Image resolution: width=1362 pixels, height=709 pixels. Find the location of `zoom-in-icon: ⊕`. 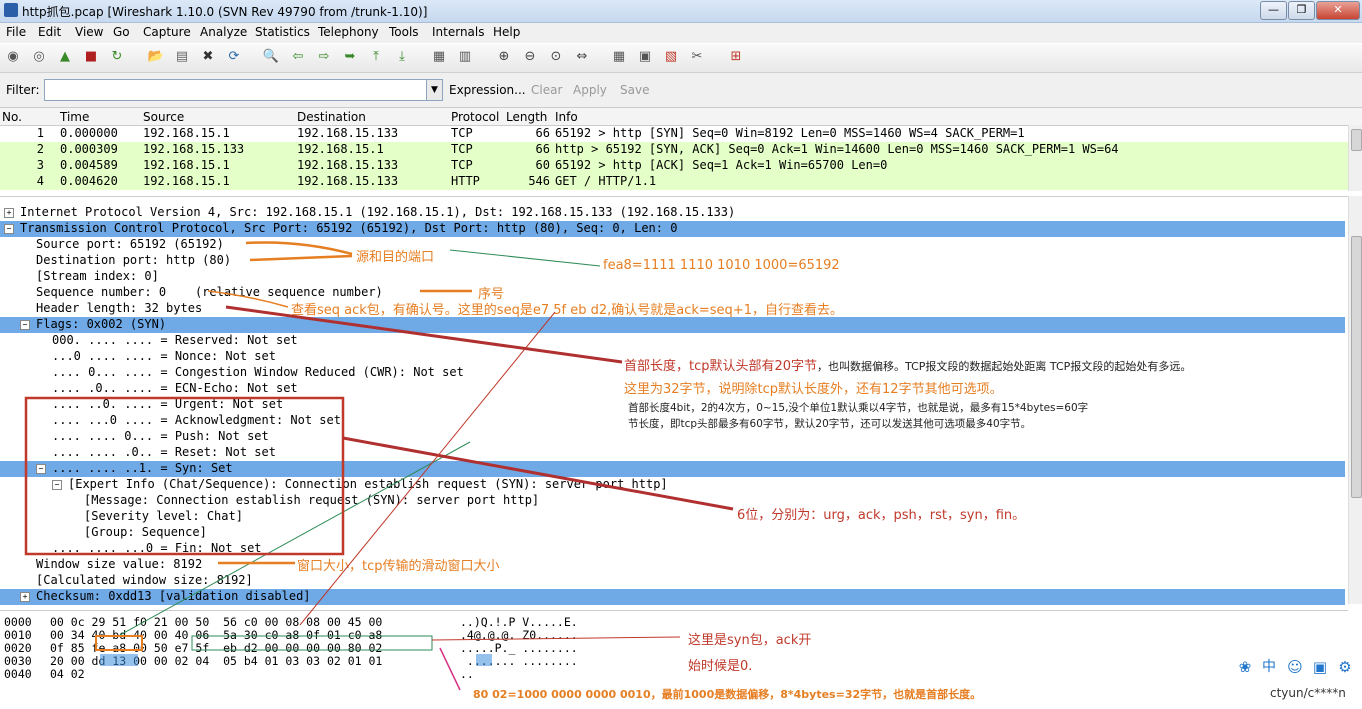

zoom-in-icon: ⊕ is located at coordinates (504, 57).